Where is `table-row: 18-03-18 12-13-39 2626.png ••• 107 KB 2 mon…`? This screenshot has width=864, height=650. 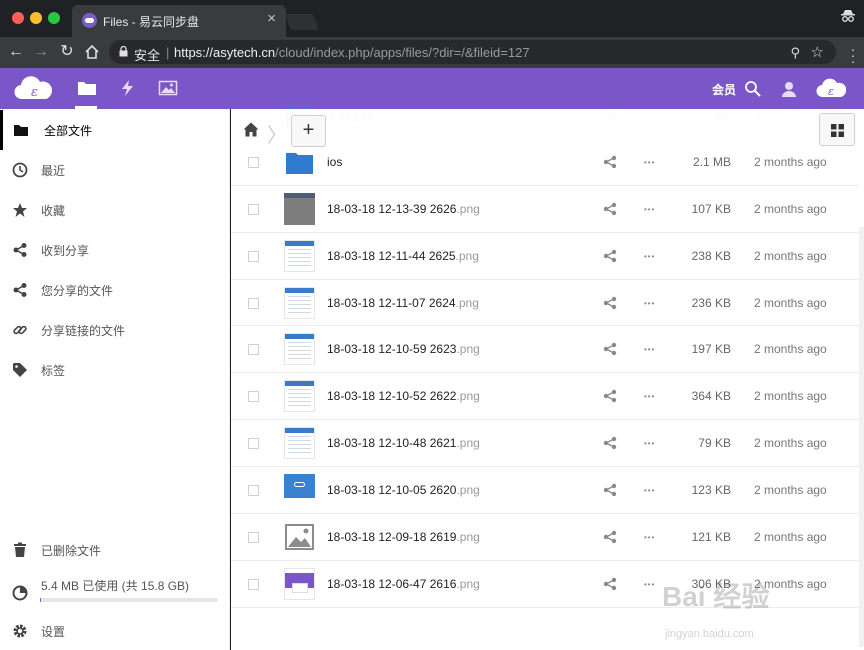
table-row: 18-03-18 12-13-39 2626.png ••• 107 KB 2 mon… is located at coordinates (545, 209).